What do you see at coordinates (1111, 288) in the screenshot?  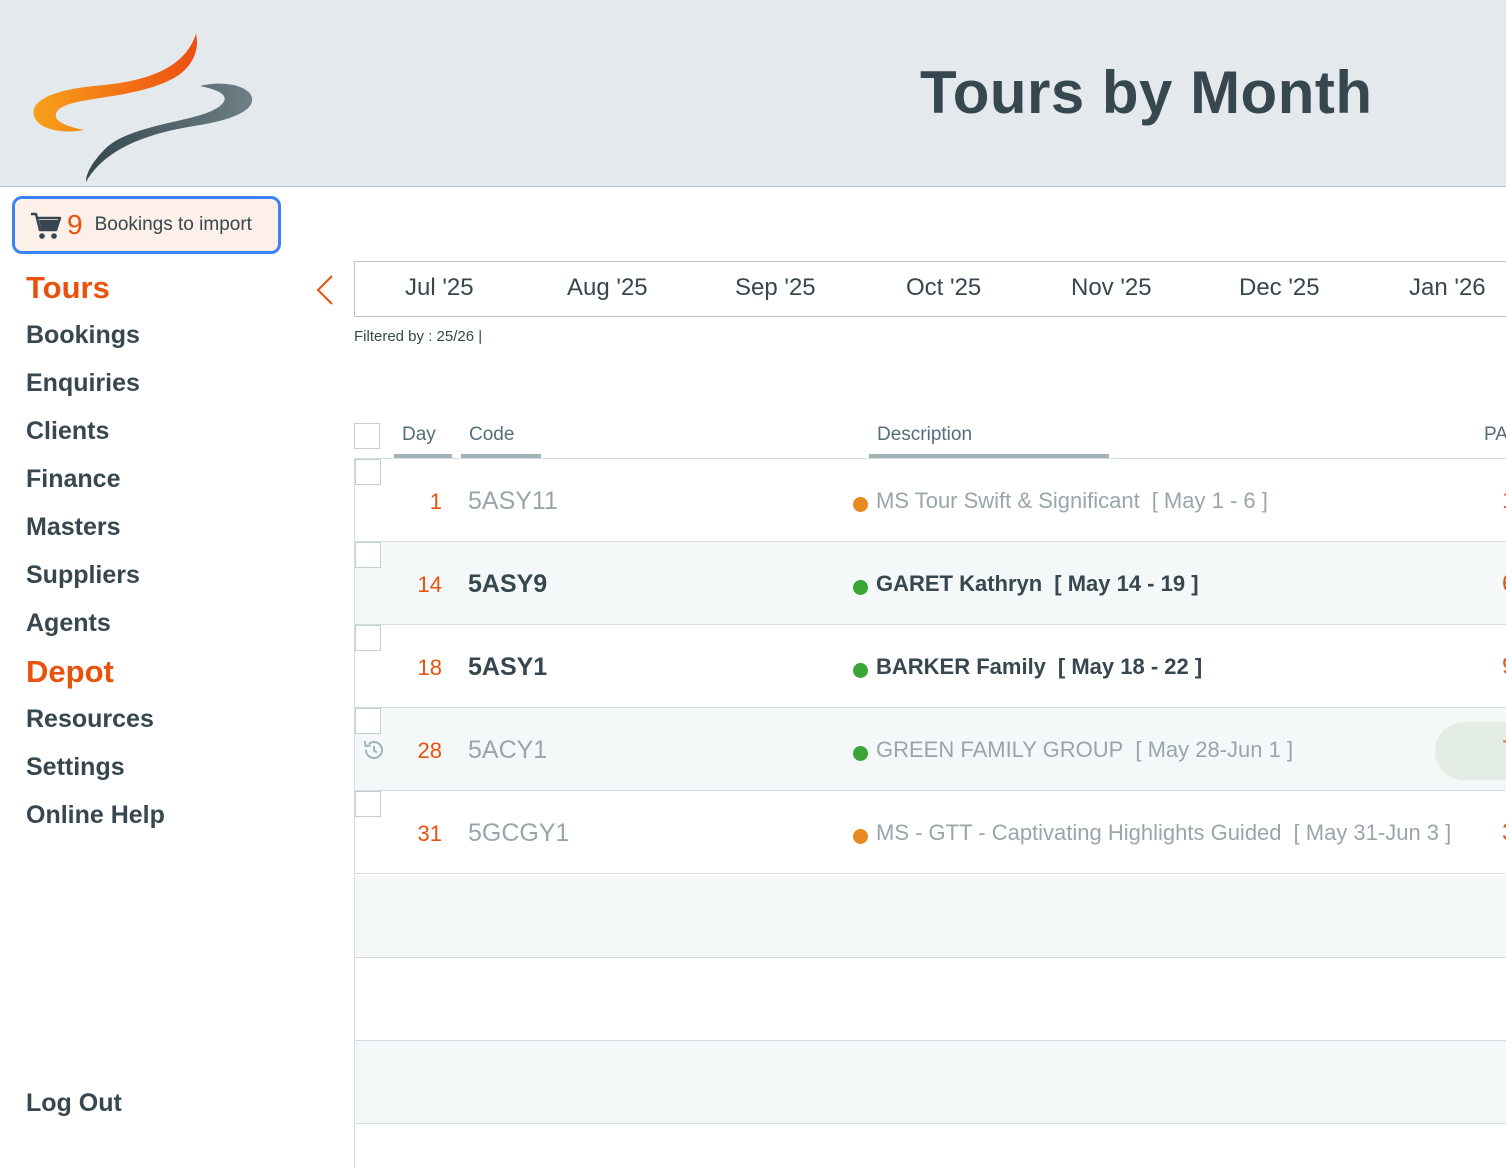 I see `month-tab: Nov '25` at bounding box center [1111, 288].